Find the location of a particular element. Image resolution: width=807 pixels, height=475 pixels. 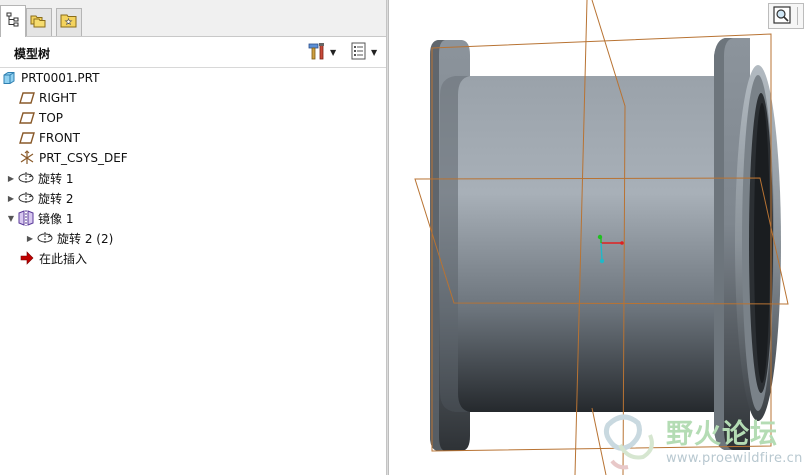

tree-item-label: 在此插入 is located at coordinates (63, 258).